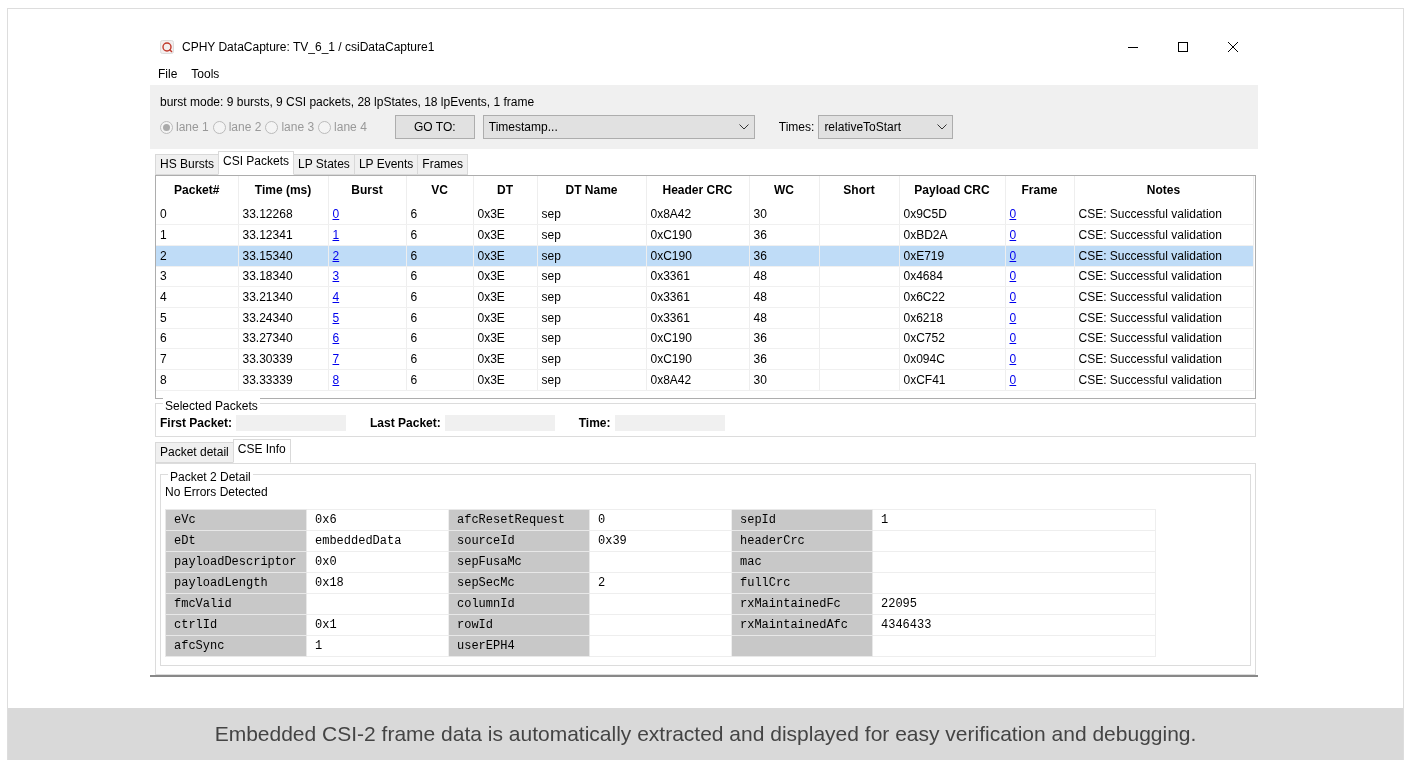 The height and width of the screenshot is (760, 1411). Describe the element at coordinates (336, 317) in the screenshot. I see `table-link: 5` at that location.